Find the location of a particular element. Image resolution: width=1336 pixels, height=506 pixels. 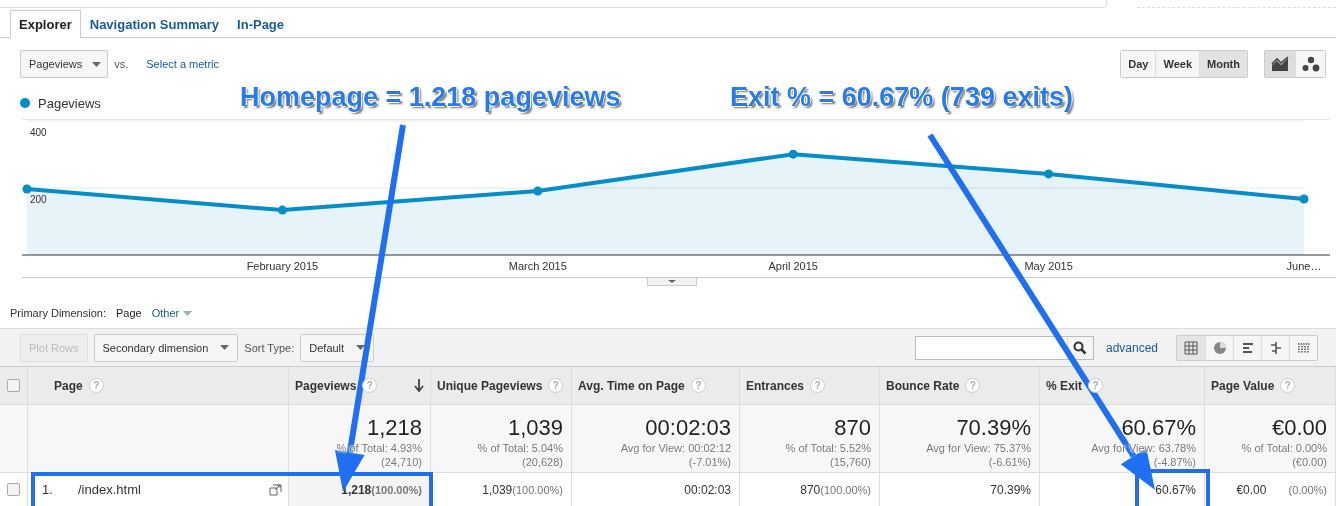

total-value: 1,039 is located at coordinates (535, 428).